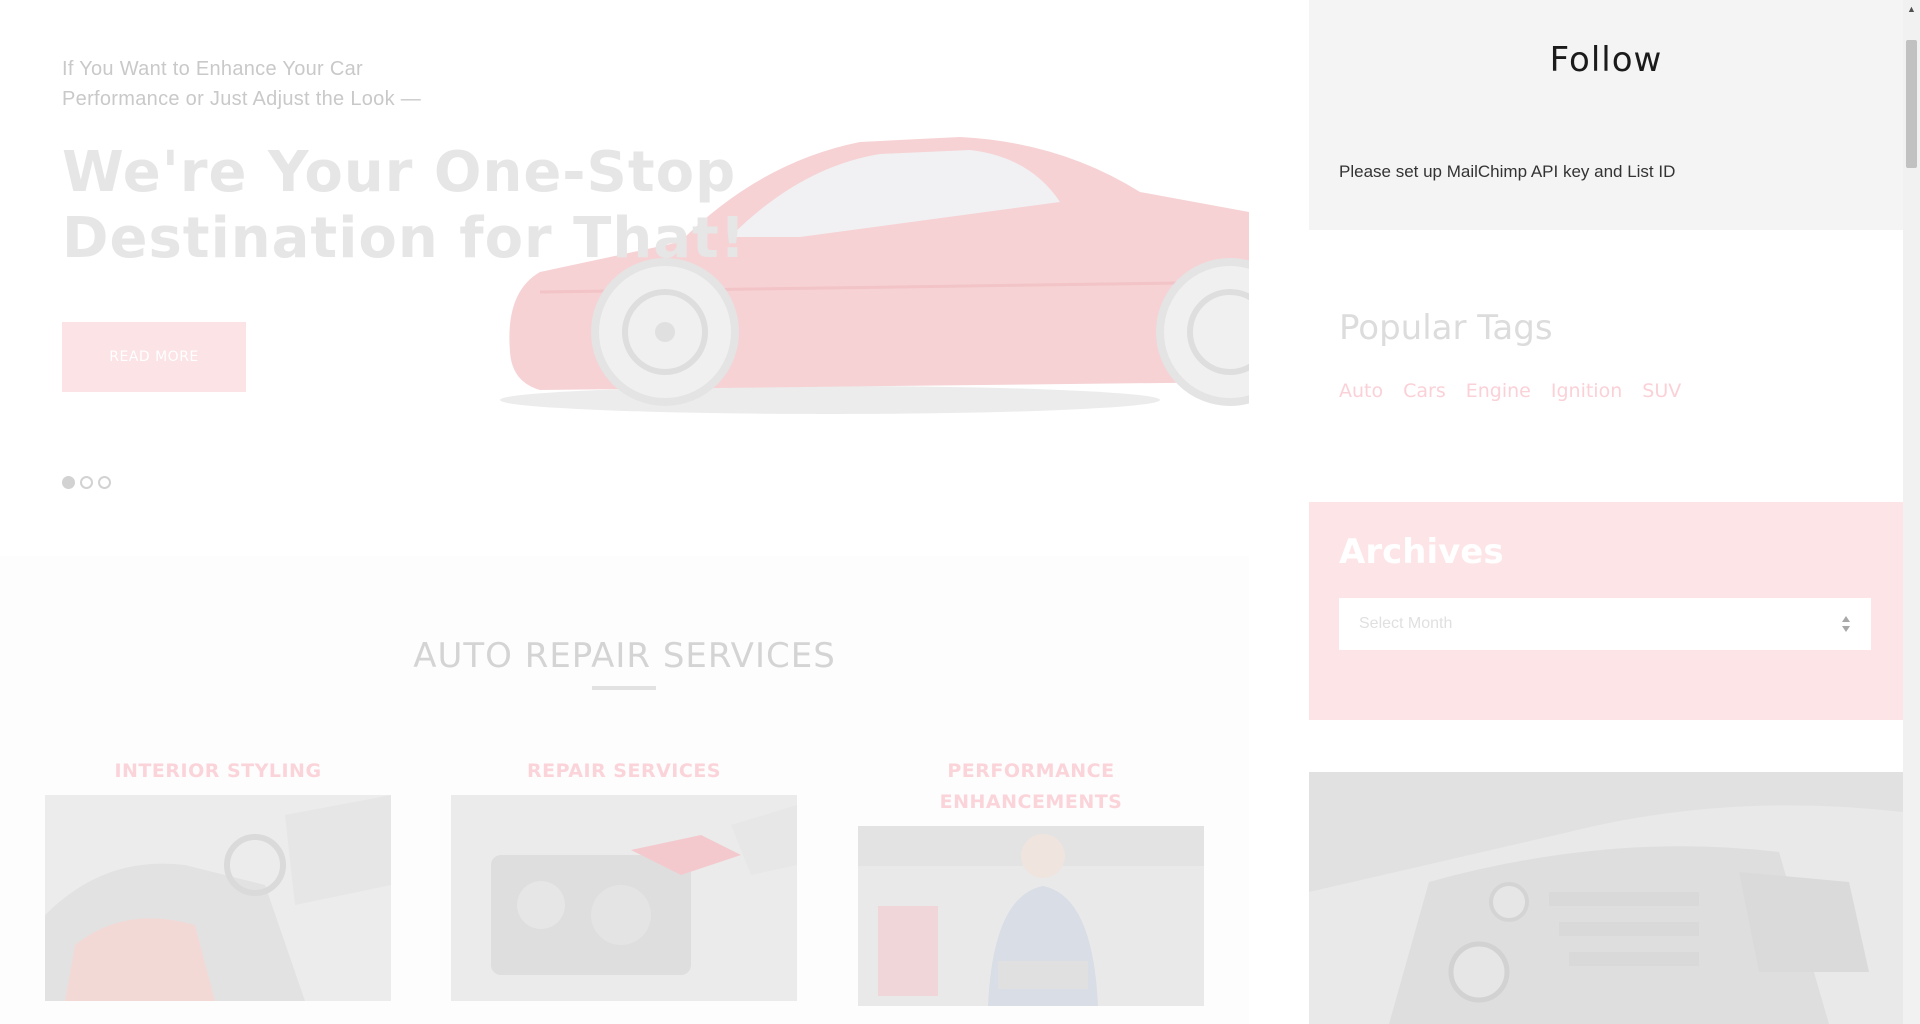 This screenshot has width=1920, height=1024. Describe the element at coordinates (218, 898) in the screenshot. I see `car-interior-image` at that location.